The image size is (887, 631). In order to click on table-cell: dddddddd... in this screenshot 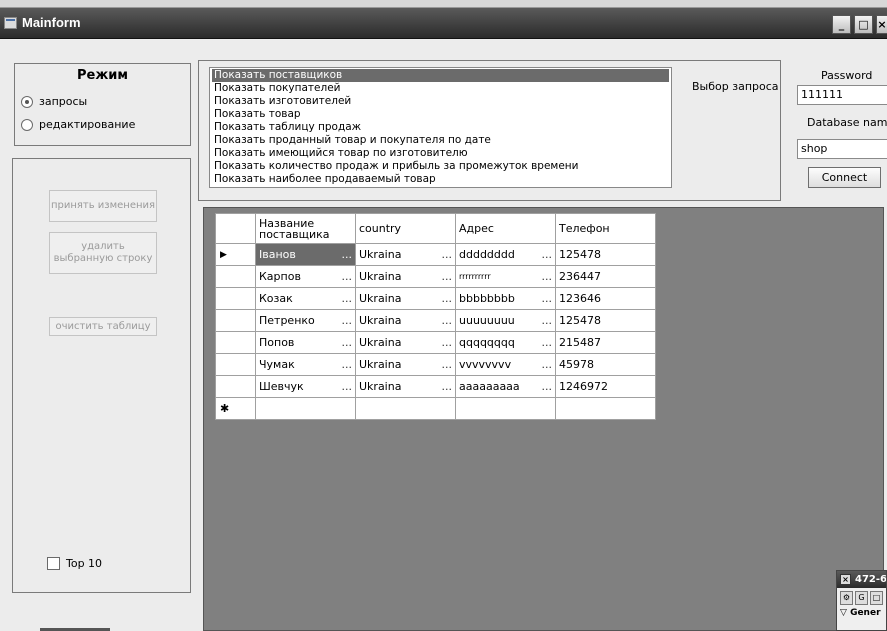, I will do `click(505, 254)`.